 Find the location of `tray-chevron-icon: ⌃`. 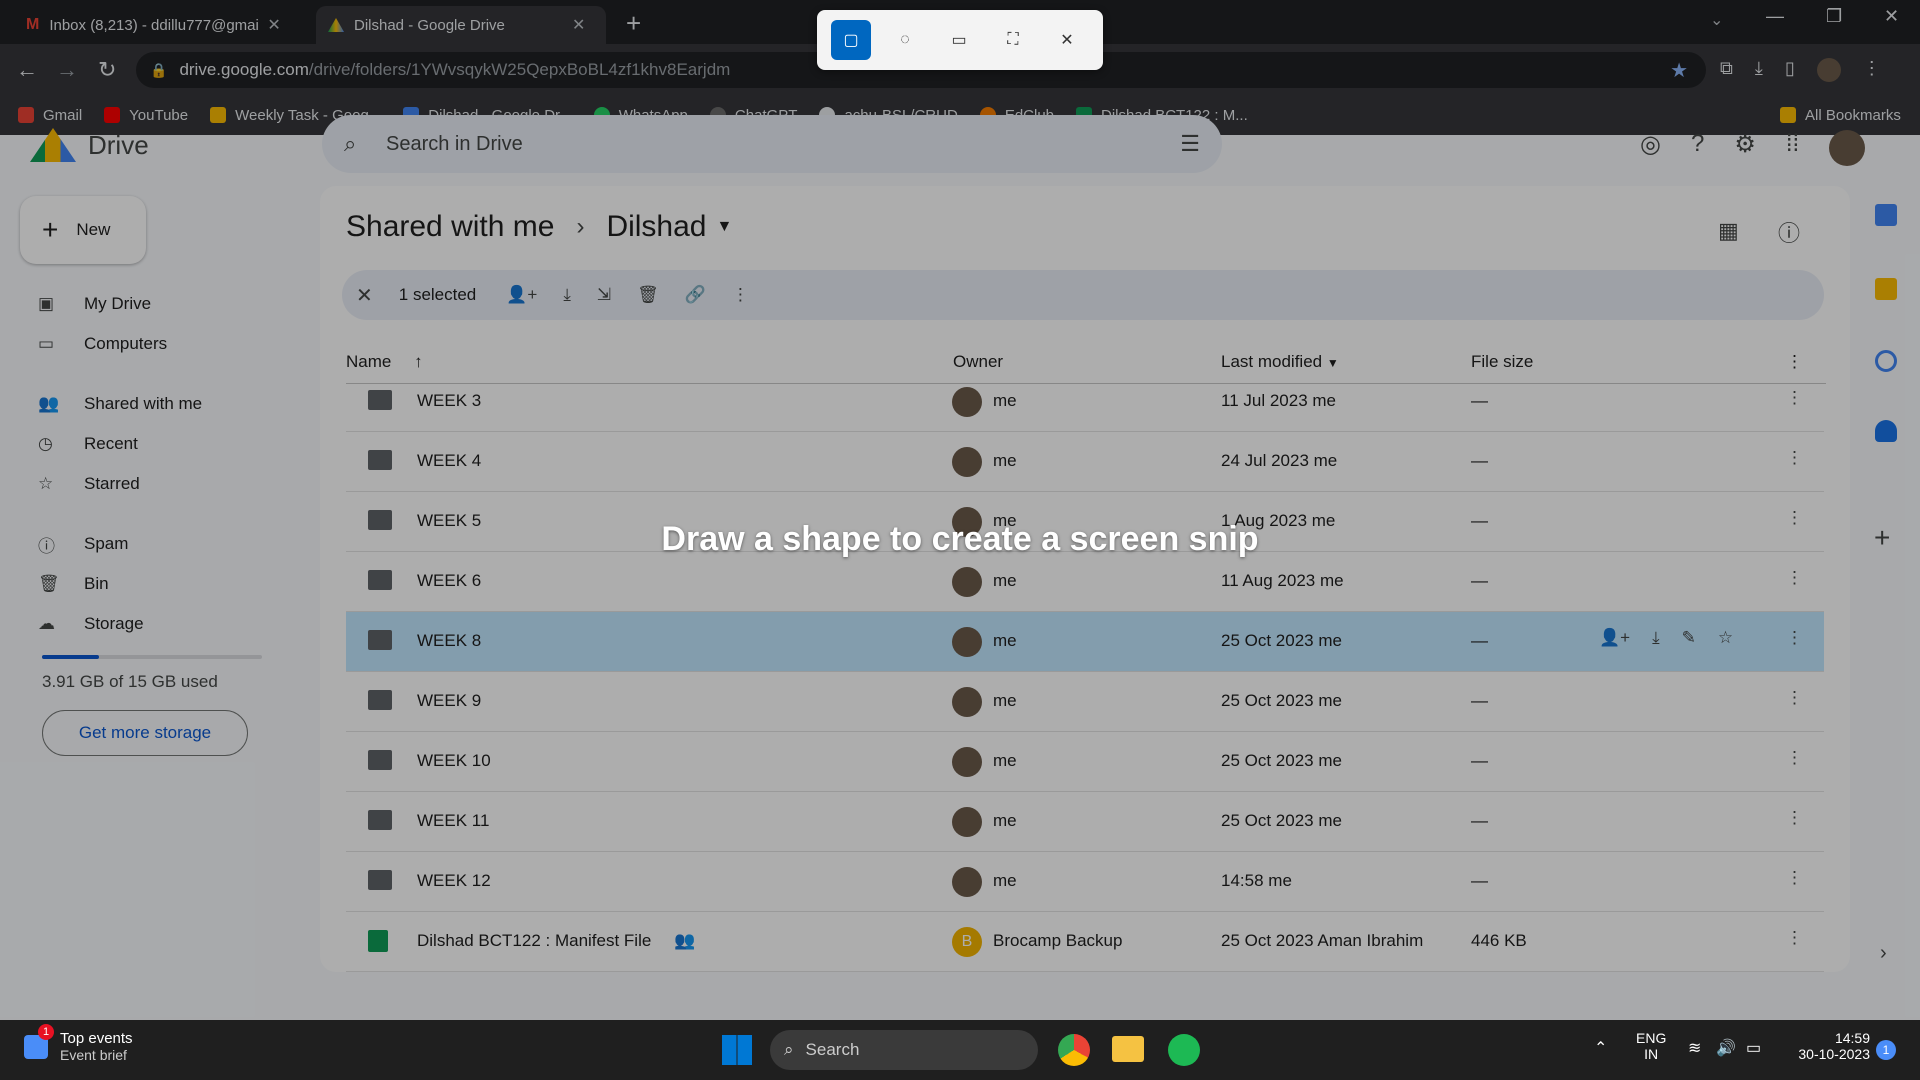

tray-chevron-icon: ⌃ is located at coordinates (1600, 1048).